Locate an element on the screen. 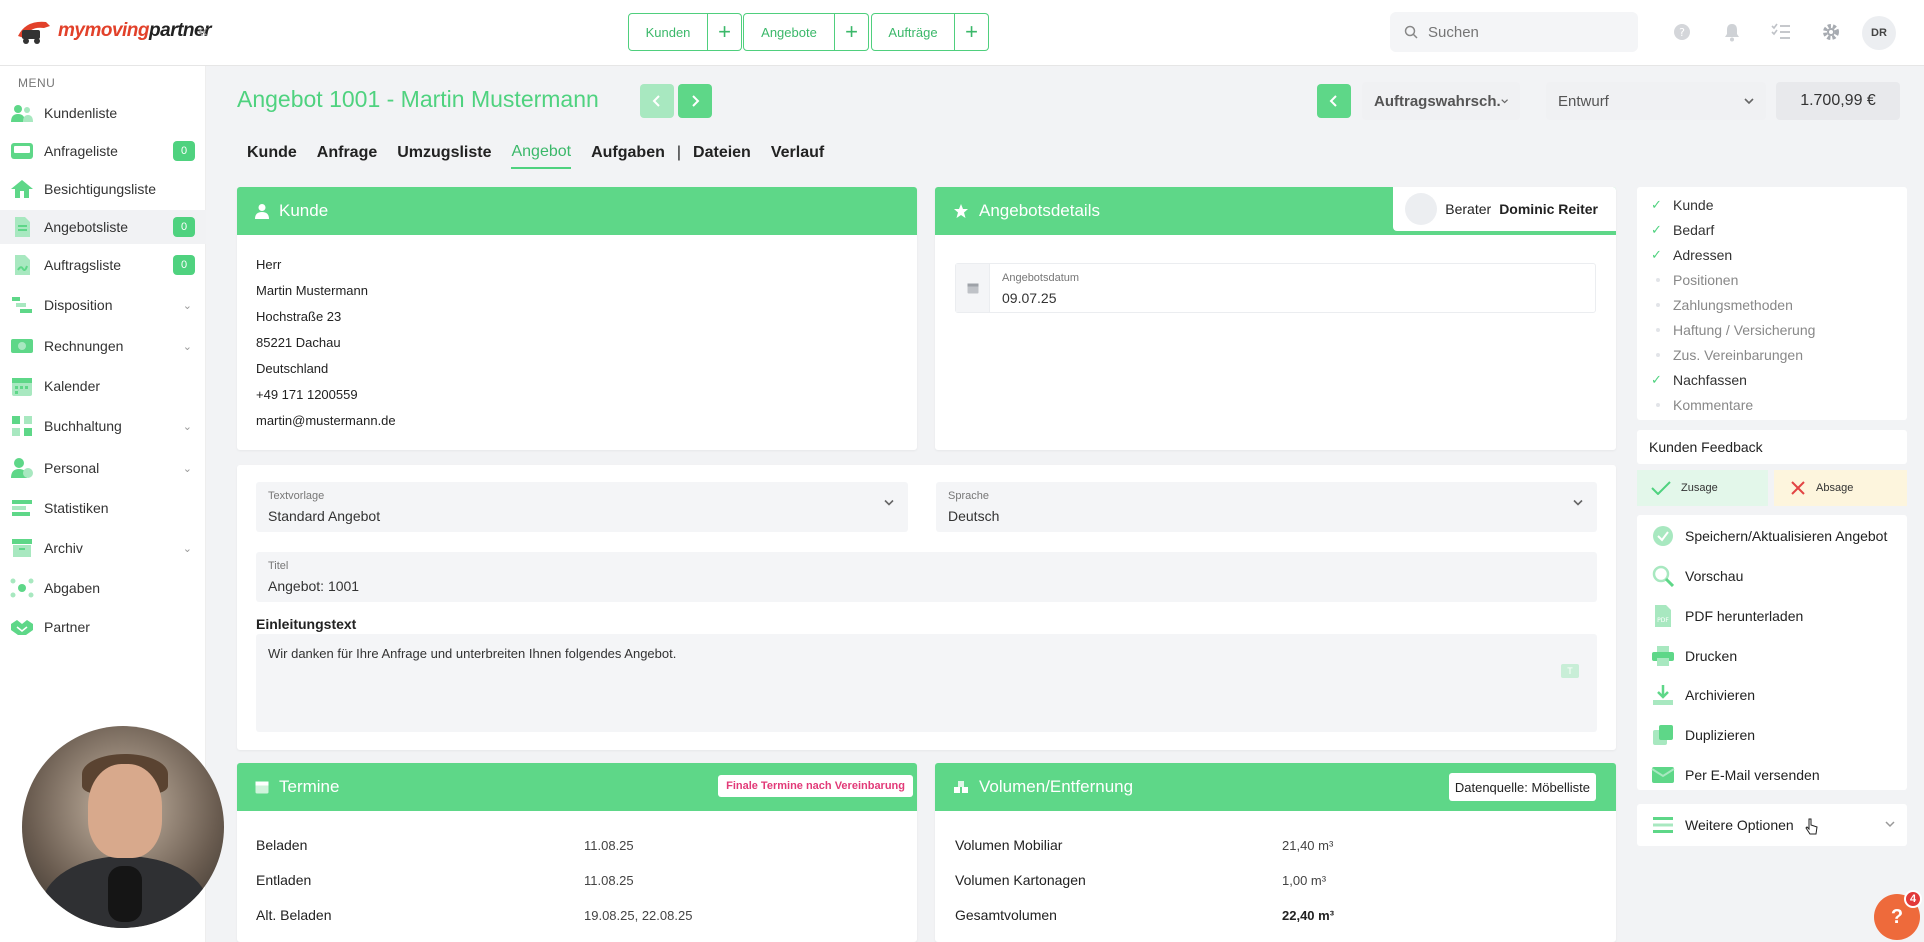 The image size is (1924, 942). sidebar-item-anfrageliste: Anfrageliste 0 is located at coordinates (103, 151).